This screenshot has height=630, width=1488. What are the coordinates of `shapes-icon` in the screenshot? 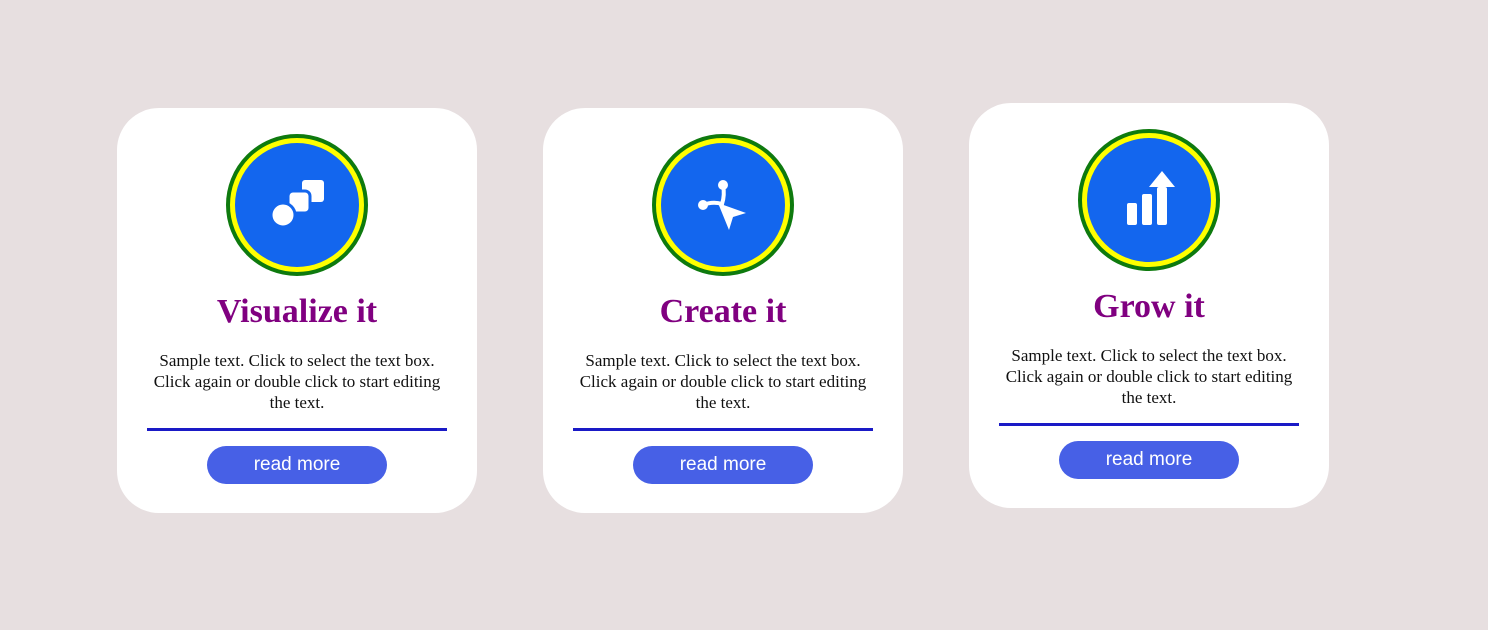 It's located at (297, 205).